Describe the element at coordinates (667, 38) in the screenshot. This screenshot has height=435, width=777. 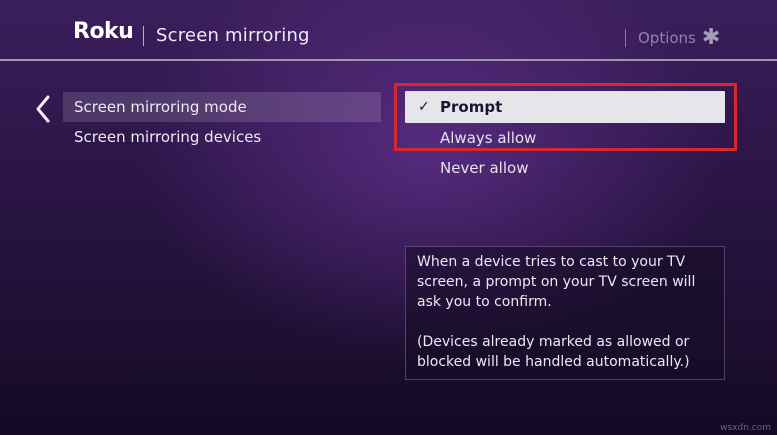
I see `options-label: Options` at that location.